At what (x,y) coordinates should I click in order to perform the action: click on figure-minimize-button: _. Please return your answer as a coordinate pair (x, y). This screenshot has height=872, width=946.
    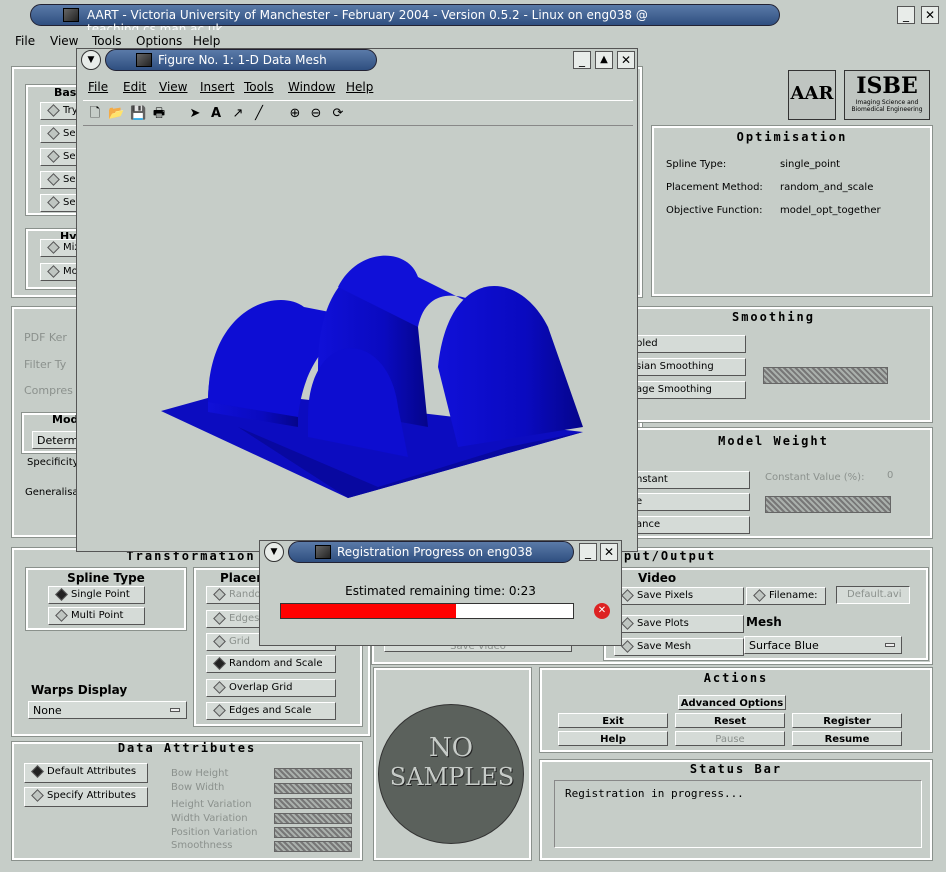
    Looking at the image, I should click on (582, 60).